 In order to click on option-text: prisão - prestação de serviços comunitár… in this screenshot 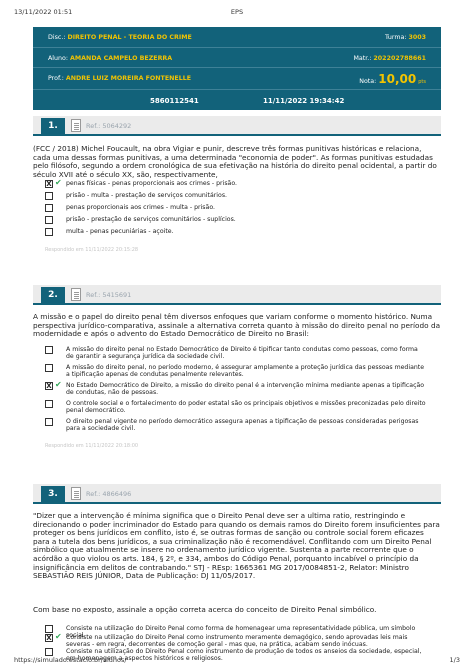, I will do `click(151, 219)`.